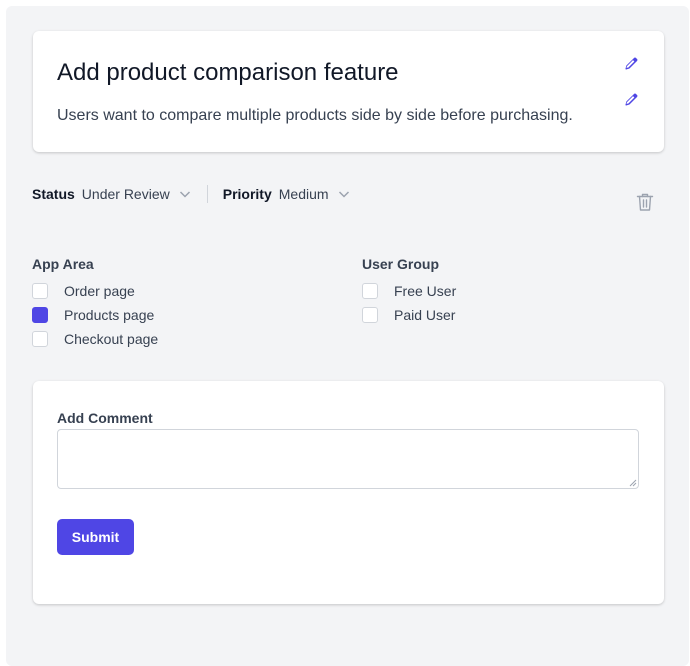 This screenshot has height=666, width=690. I want to click on delete-button, so click(646, 202).